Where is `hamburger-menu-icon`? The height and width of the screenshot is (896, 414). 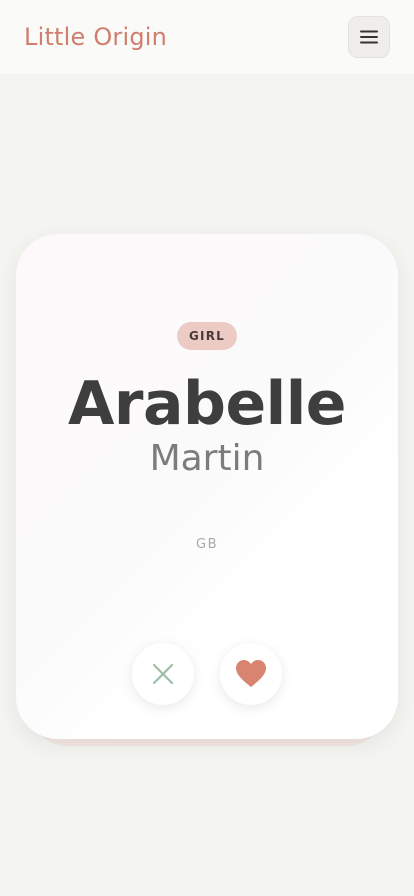
hamburger-menu-icon is located at coordinates (369, 37).